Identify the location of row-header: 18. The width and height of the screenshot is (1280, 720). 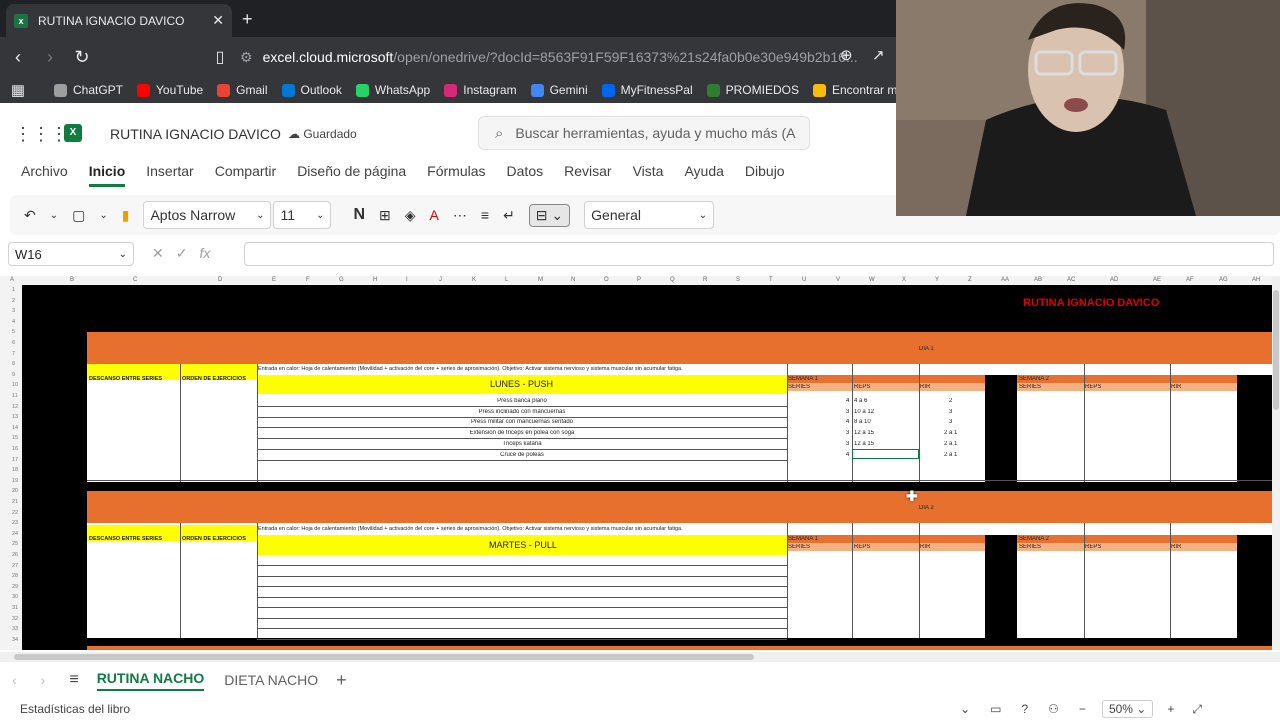
(15, 470).